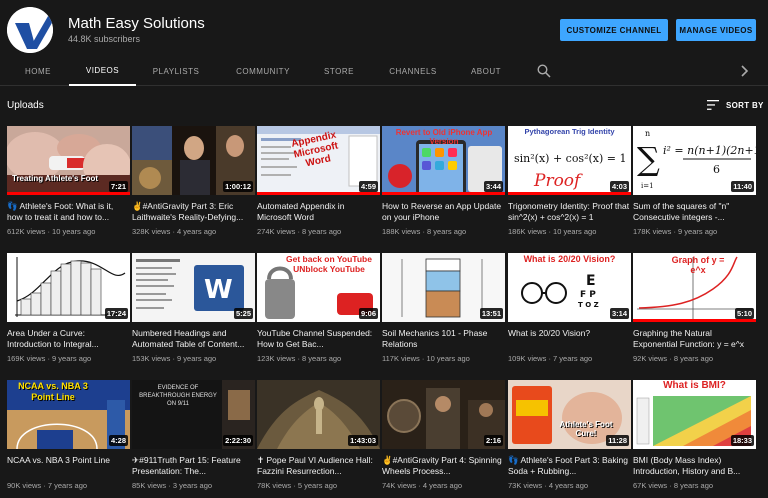 This screenshot has width=768, height=498. Describe the element at coordinates (716, 30) in the screenshot. I see `manage-videos-button: MANAGE VIDEOS` at that location.